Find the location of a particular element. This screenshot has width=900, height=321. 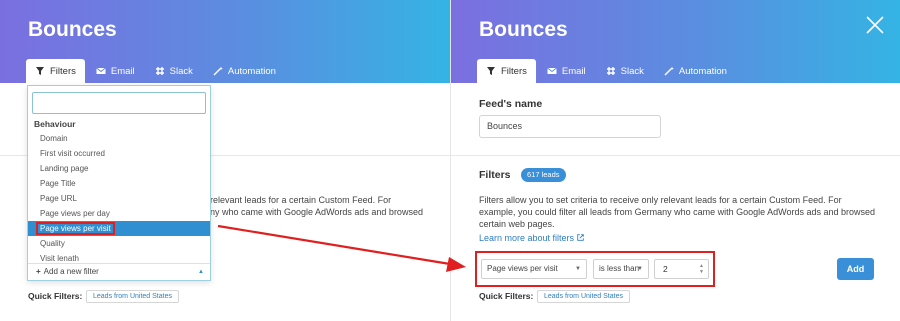

plus-icon: + is located at coordinates (38, 271).